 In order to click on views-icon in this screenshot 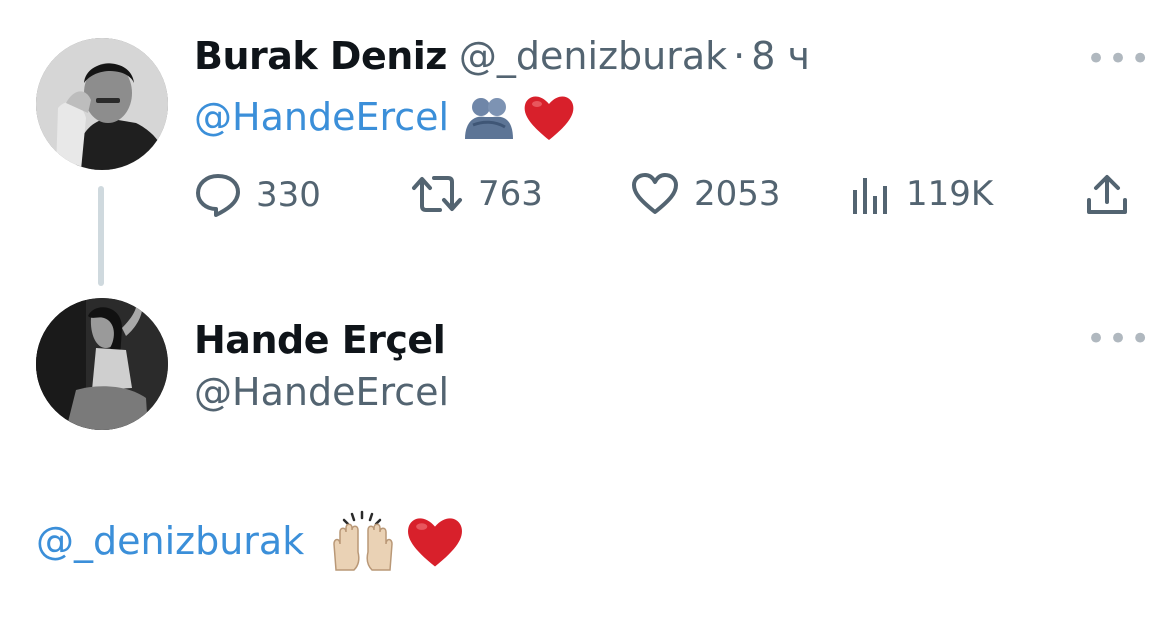, I will do `click(870, 196)`.